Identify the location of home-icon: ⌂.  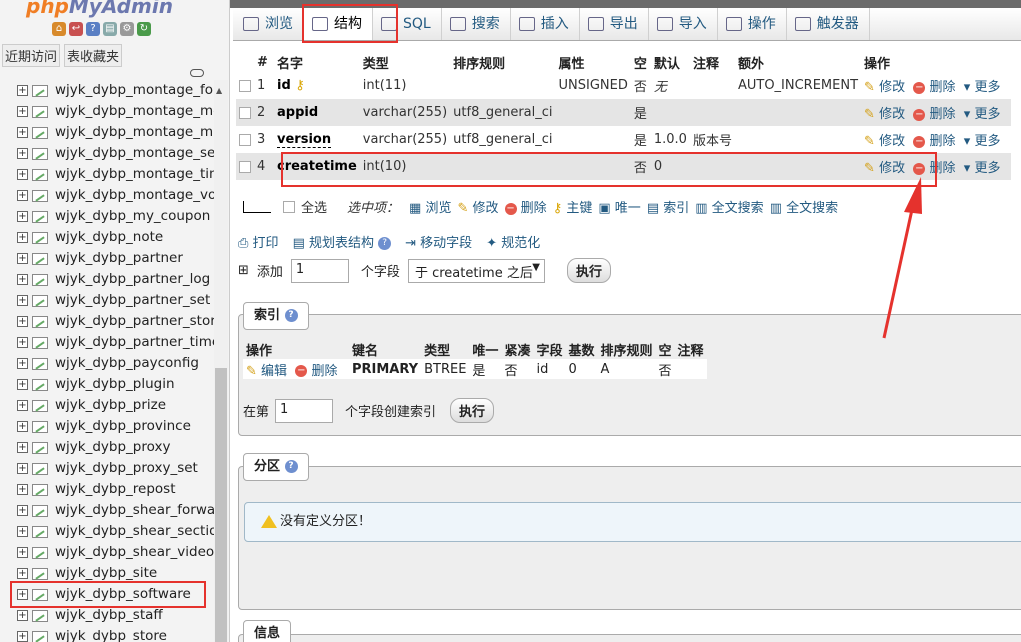
(59, 29).